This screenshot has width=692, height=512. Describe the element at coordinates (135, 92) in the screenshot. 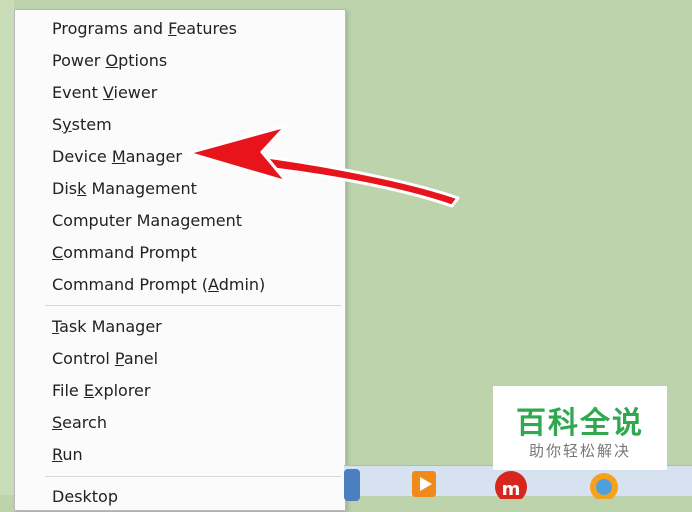

I see `menu-item-label: iewer` at that location.